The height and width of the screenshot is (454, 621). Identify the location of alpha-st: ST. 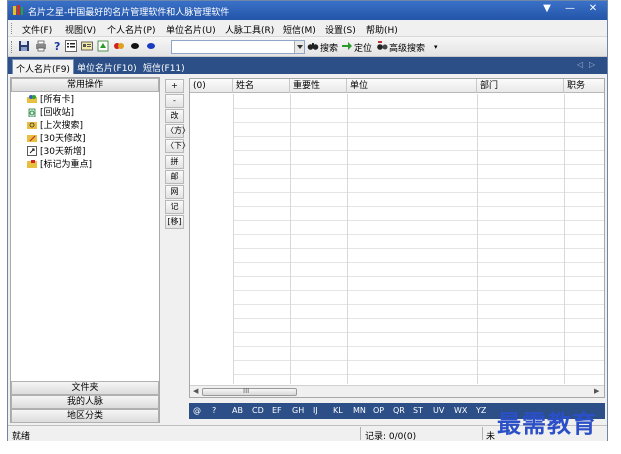
(418, 410).